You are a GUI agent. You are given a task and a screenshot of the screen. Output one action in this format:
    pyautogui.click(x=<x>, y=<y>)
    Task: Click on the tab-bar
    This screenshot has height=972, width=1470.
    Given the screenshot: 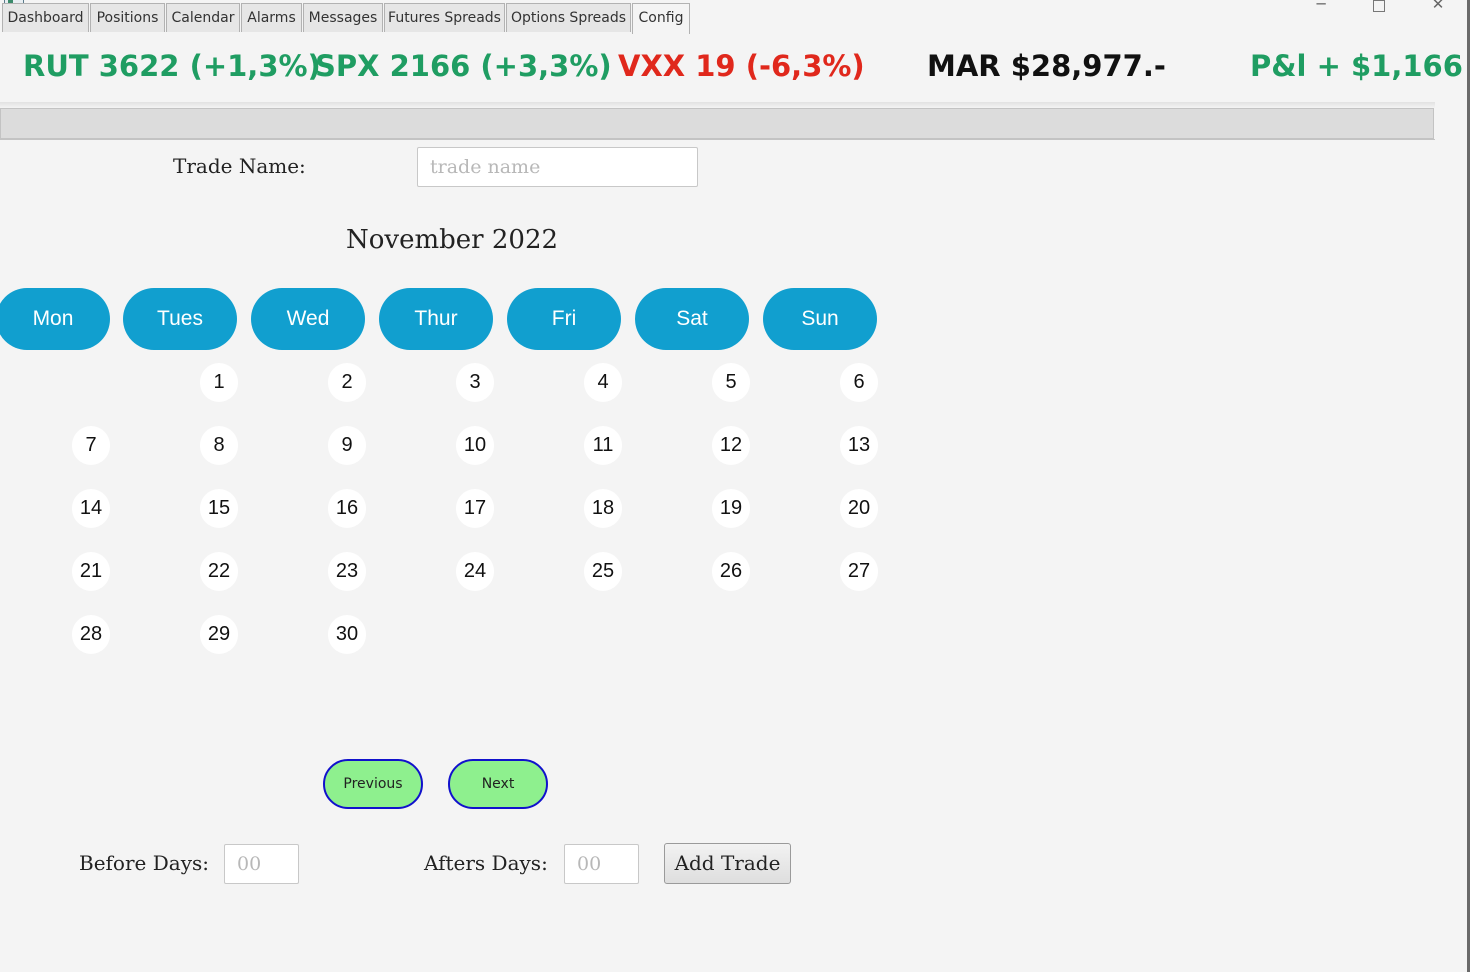 What is the action you would take?
    pyautogui.click(x=717, y=123)
    